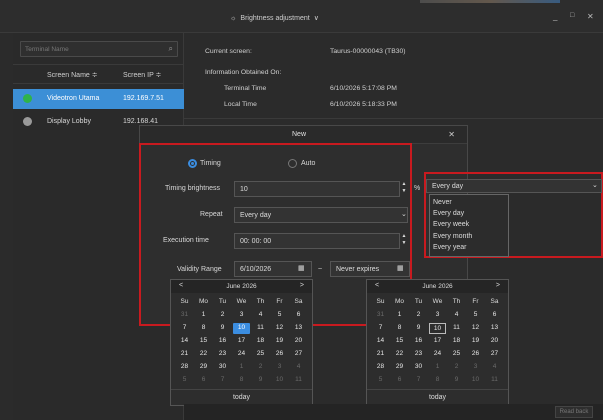 This screenshot has height=420, width=603. Describe the element at coordinates (222, 341) in the screenshot. I see `calendar-day: 16` at that location.